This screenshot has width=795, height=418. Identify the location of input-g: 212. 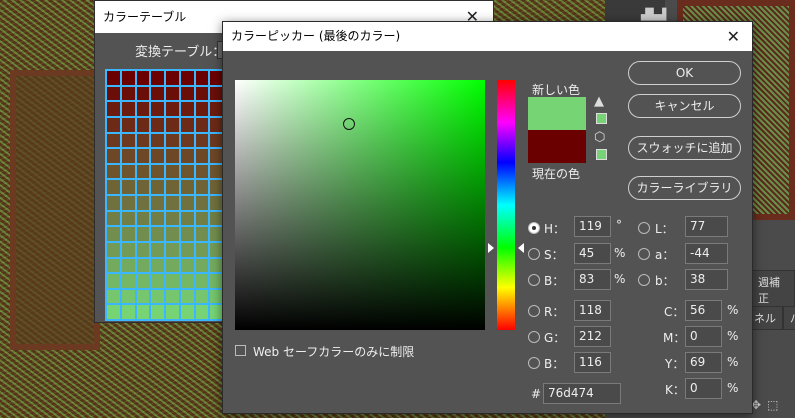
(592, 336).